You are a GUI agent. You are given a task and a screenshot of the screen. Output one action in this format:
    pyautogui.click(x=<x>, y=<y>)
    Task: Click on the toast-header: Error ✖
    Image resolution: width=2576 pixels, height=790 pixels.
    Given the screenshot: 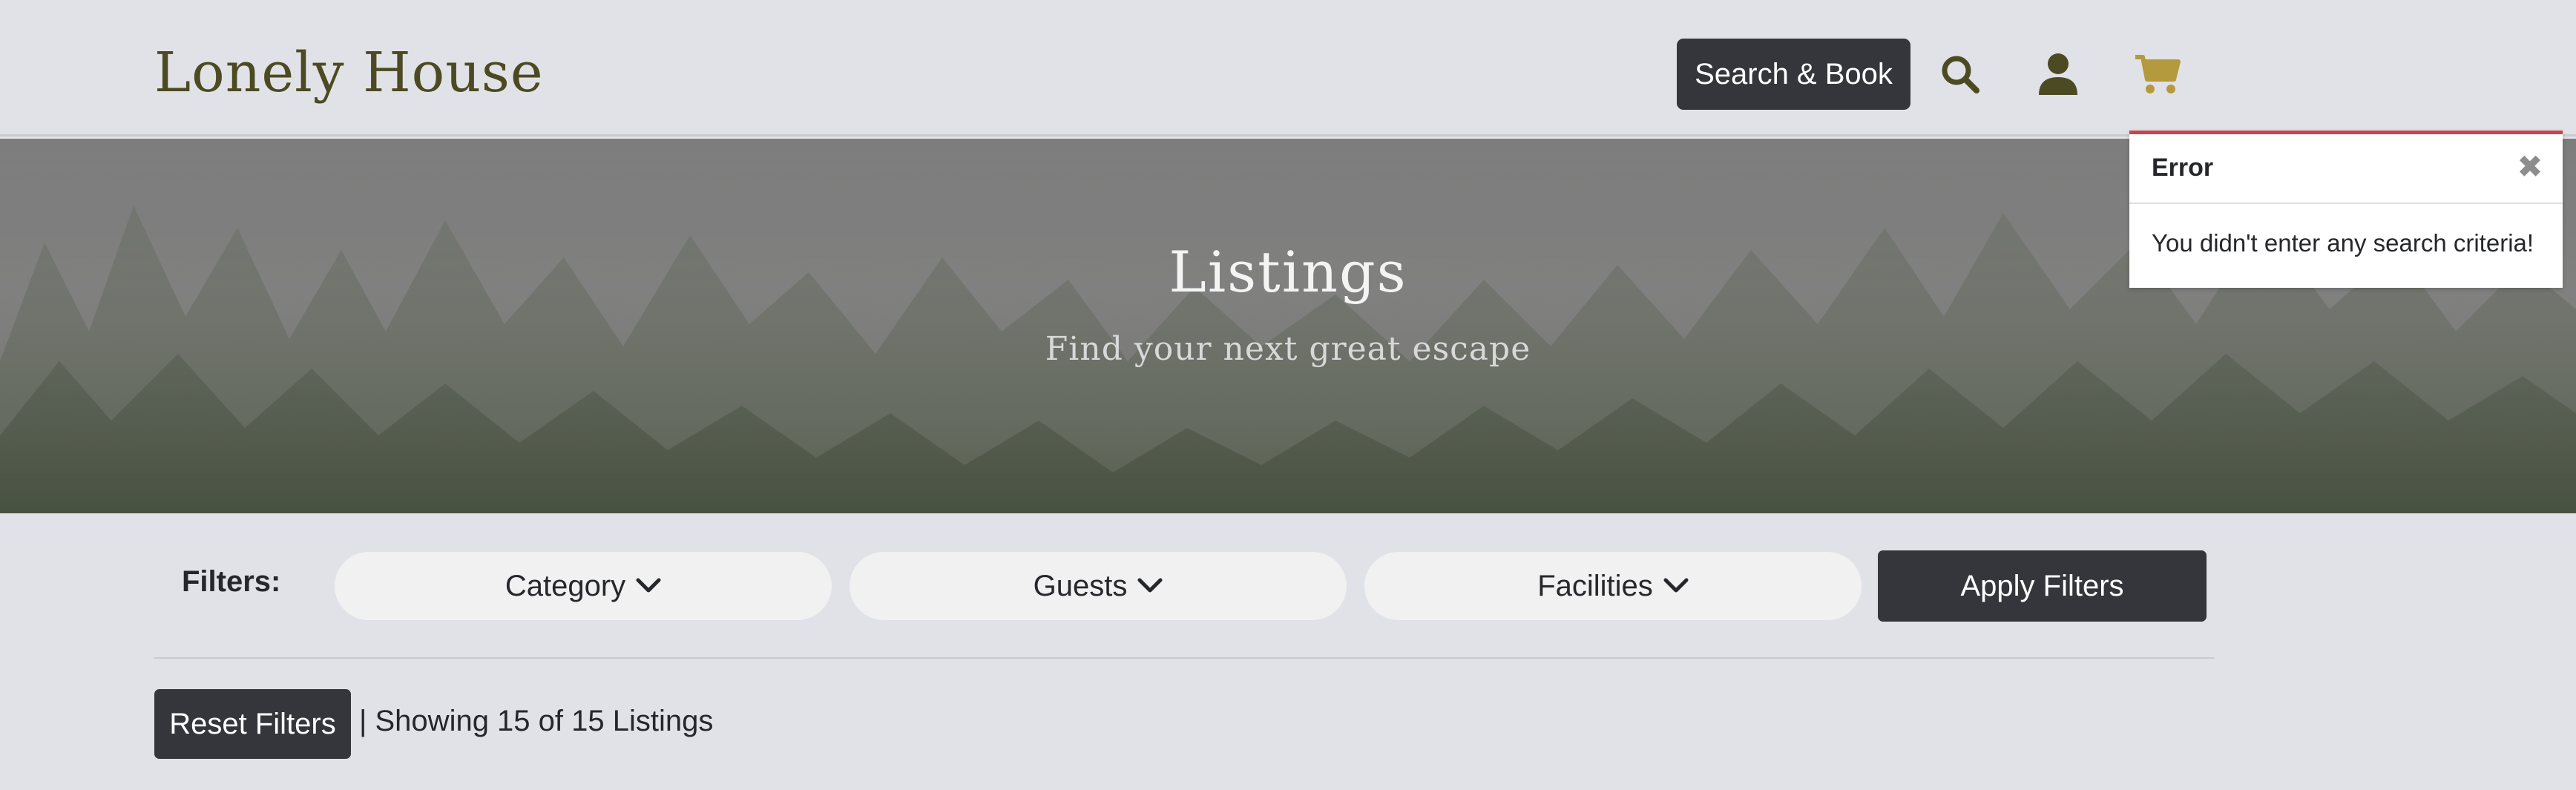 What is the action you would take?
    pyautogui.click(x=2346, y=169)
    